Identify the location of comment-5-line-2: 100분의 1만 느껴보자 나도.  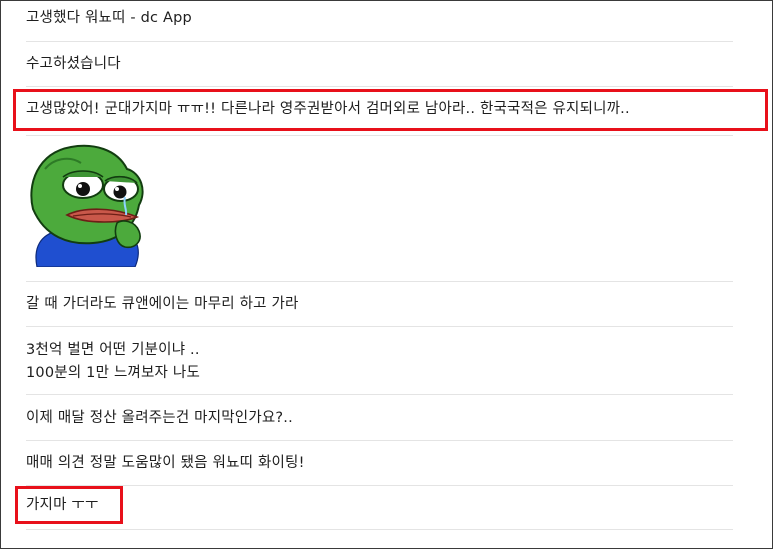
(113, 373).